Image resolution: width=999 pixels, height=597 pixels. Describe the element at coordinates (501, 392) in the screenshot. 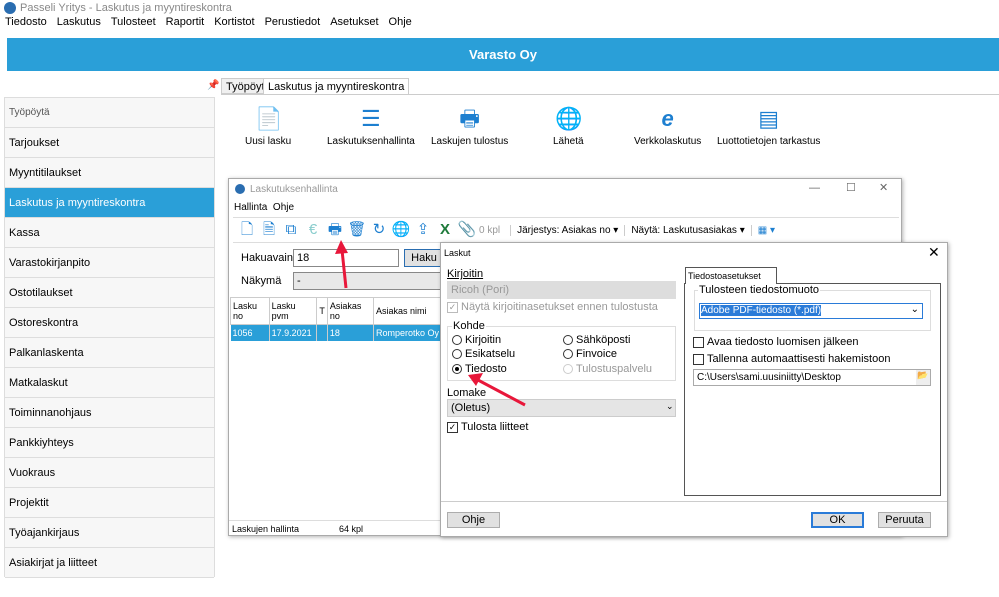

I see `arrow-to-tiedosto` at that location.